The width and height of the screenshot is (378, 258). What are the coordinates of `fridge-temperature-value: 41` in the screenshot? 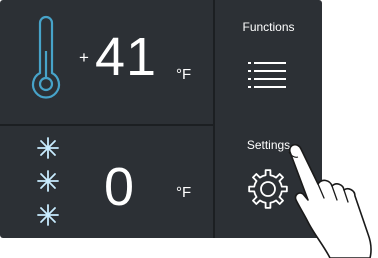 It's located at (126, 57).